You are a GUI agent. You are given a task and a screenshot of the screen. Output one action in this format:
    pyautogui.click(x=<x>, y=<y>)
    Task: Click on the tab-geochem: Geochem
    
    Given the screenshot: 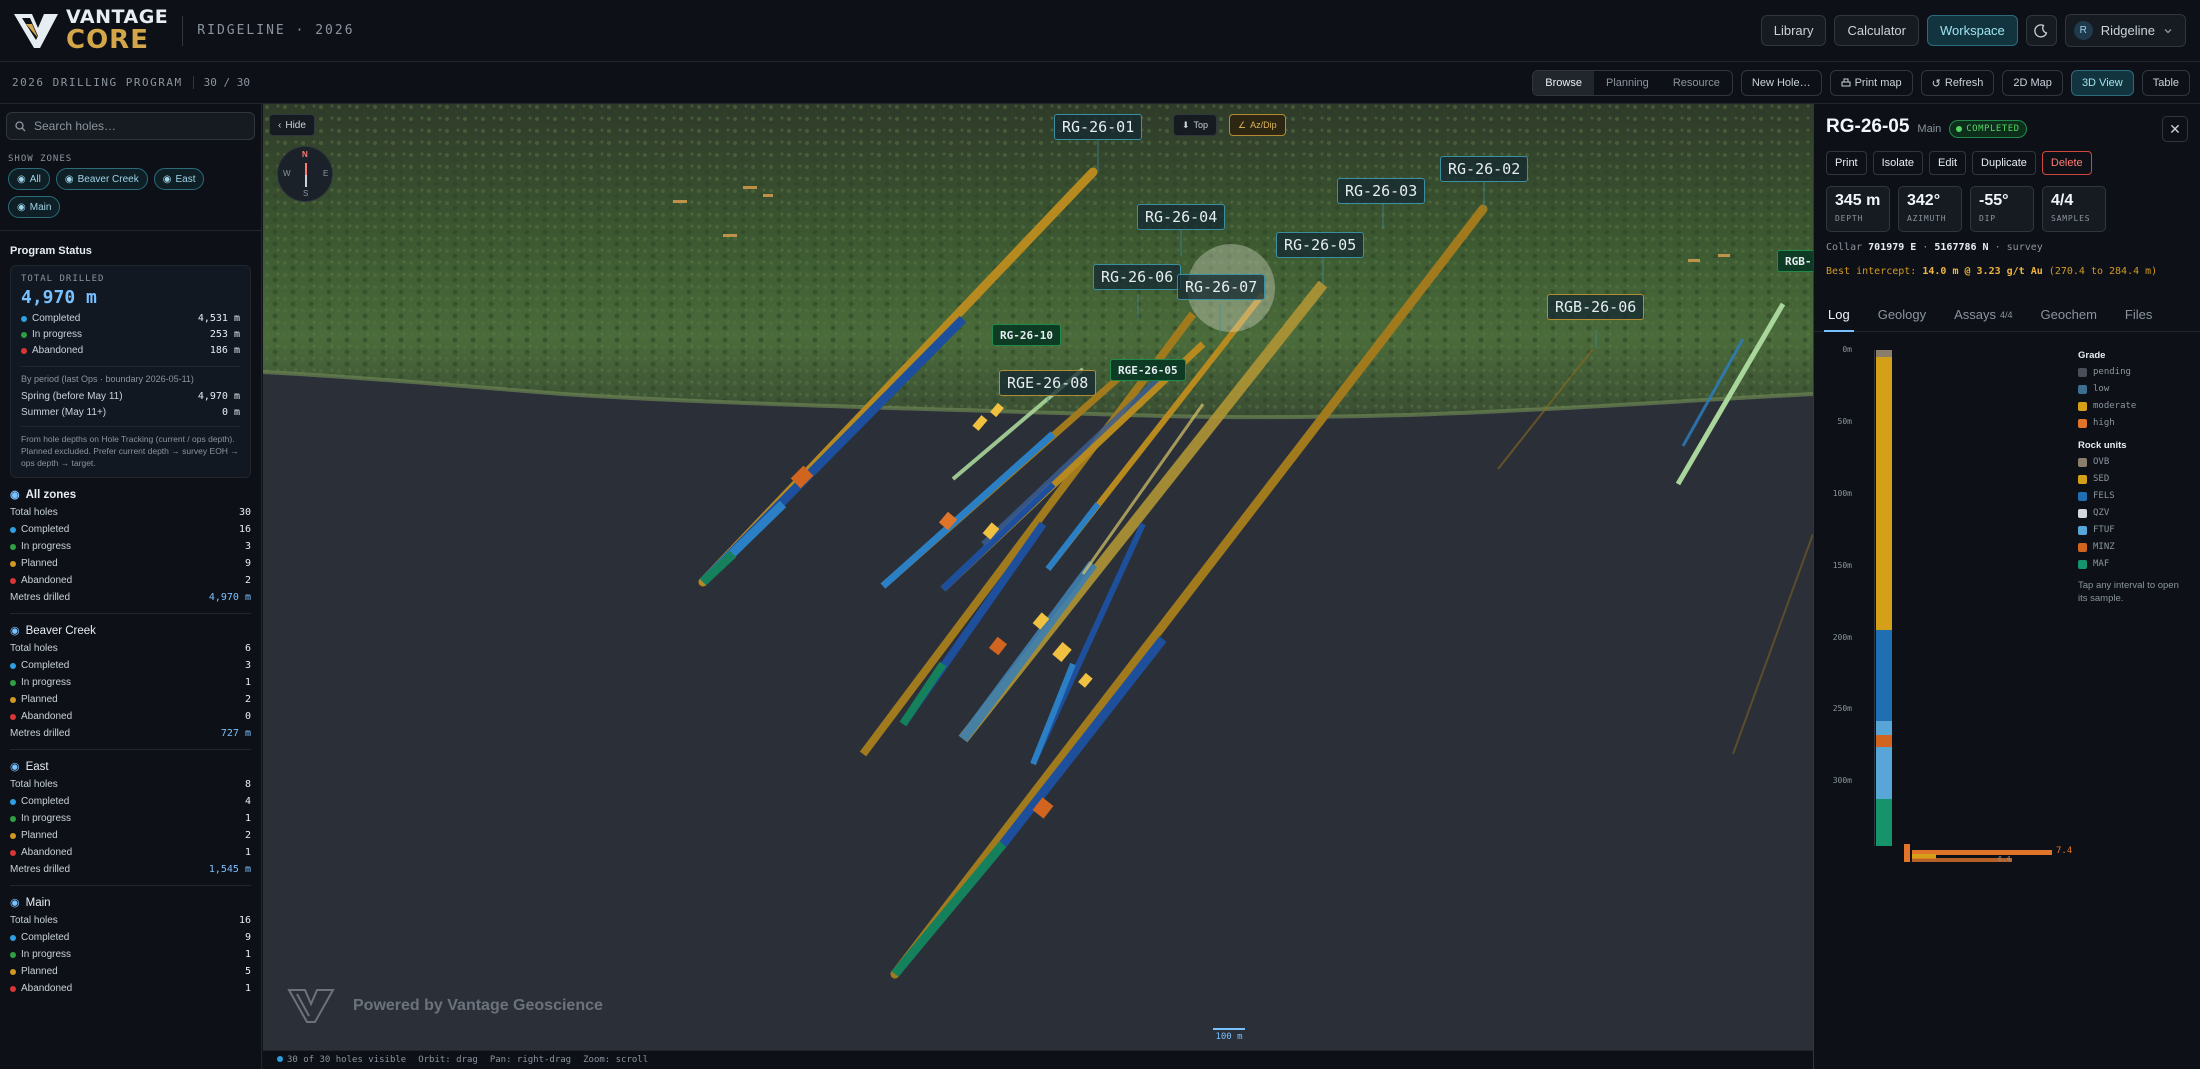 What is the action you would take?
    pyautogui.click(x=2069, y=314)
    